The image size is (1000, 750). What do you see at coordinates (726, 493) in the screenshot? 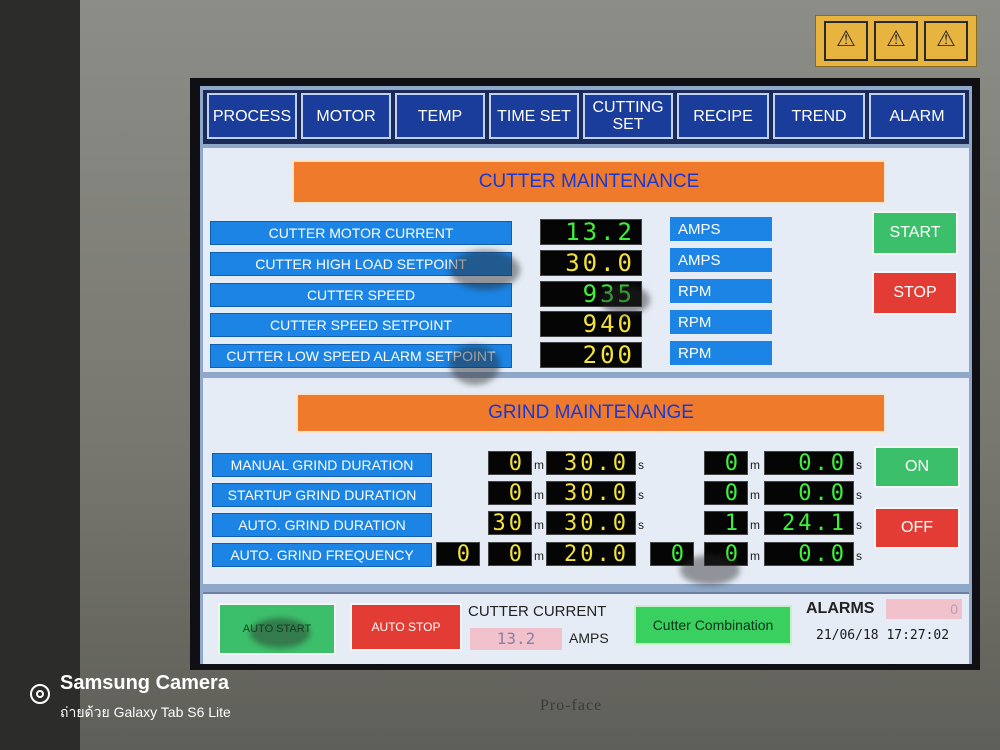
I see `startup-grind-act-min: 0` at bounding box center [726, 493].